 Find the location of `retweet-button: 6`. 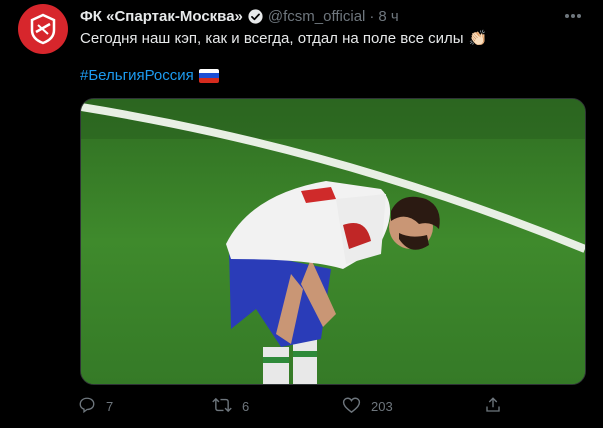

retweet-button: 6 is located at coordinates (230, 406).